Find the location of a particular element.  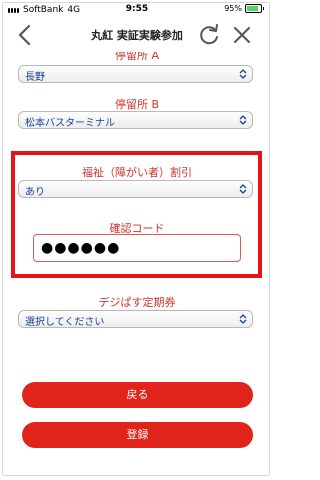

pass-select: 選択してください is located at coordinates (135, 319).